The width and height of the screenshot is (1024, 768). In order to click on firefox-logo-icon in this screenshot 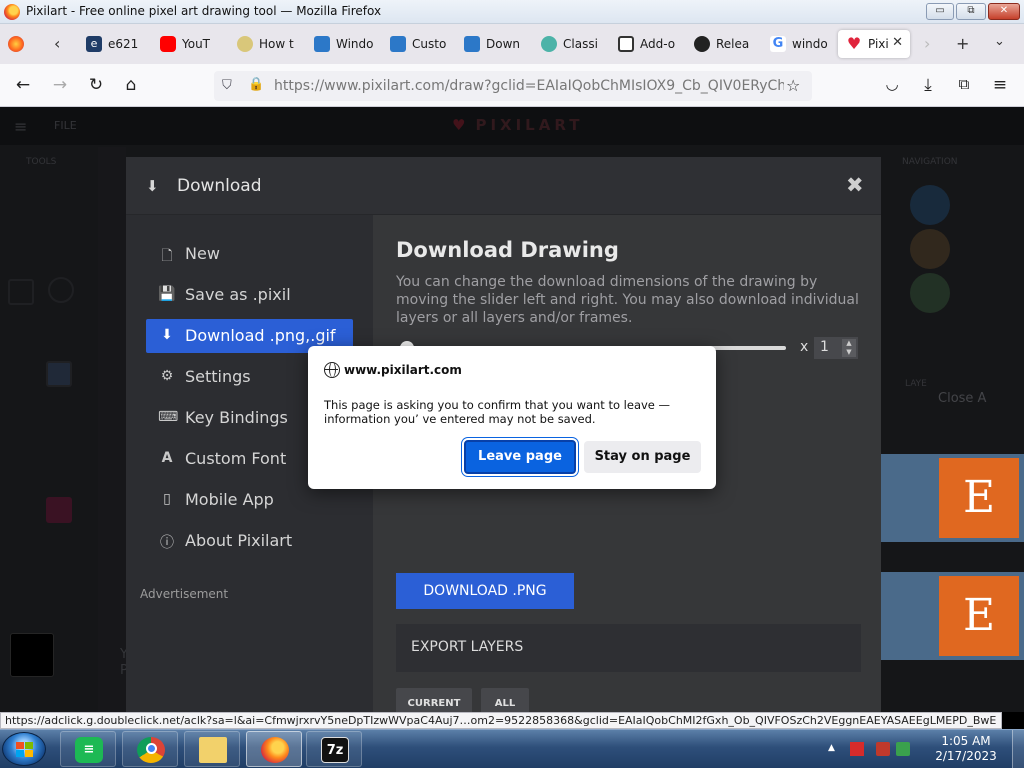, I will do `click(12, 12)`.